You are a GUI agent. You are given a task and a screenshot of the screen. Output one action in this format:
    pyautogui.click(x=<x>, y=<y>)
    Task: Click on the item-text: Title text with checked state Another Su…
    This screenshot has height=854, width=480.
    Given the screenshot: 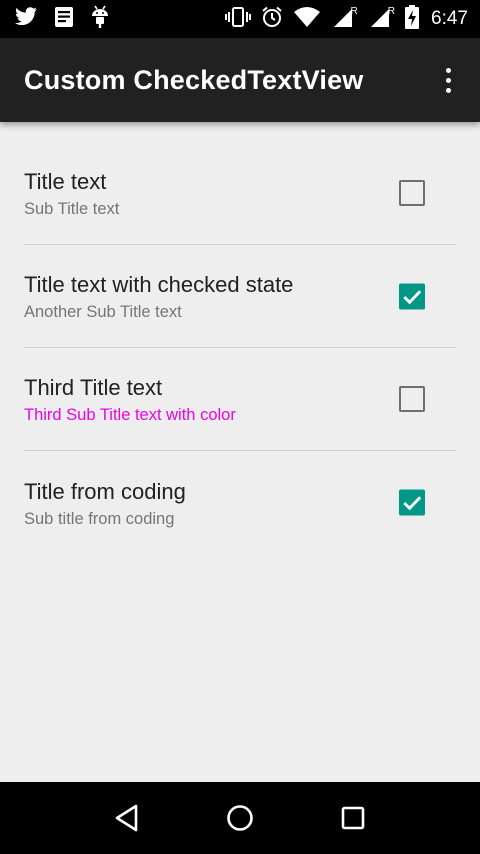 What is the action you would take?
    pyautogui.click(x=158, y=296)
    